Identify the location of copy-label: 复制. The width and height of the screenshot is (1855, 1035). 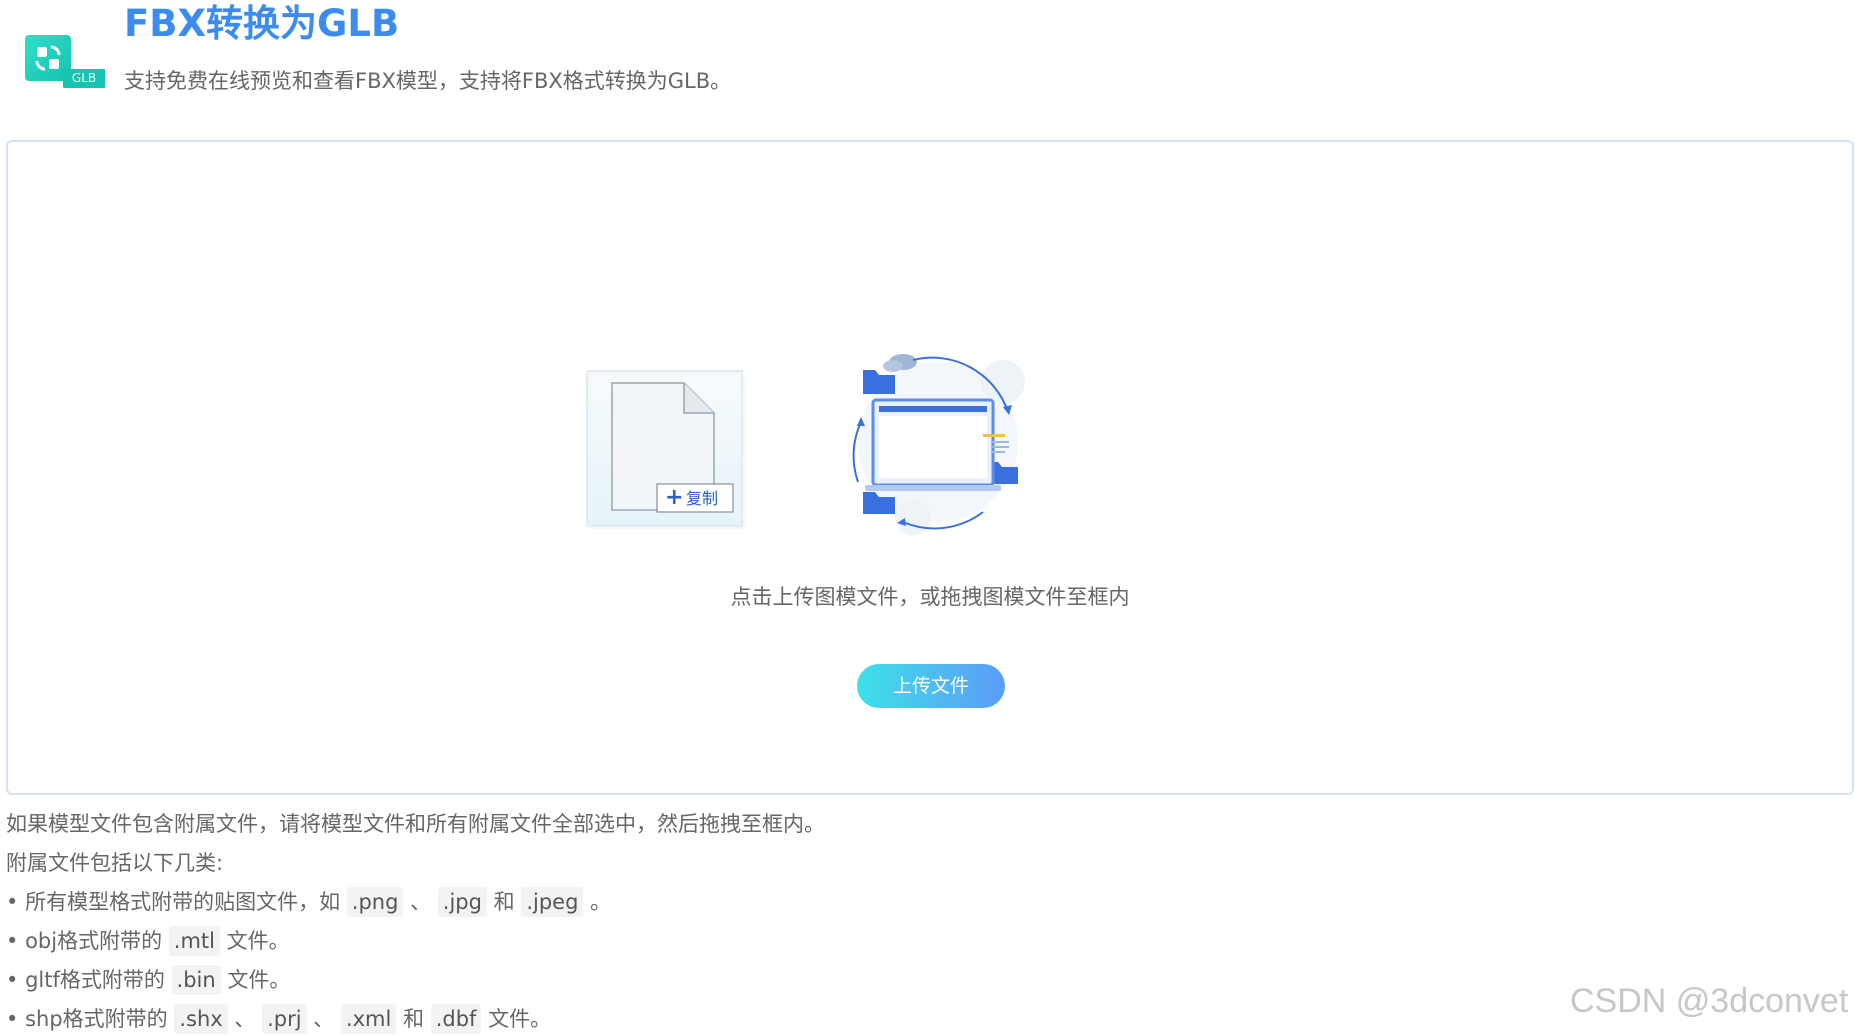
(702, 498).